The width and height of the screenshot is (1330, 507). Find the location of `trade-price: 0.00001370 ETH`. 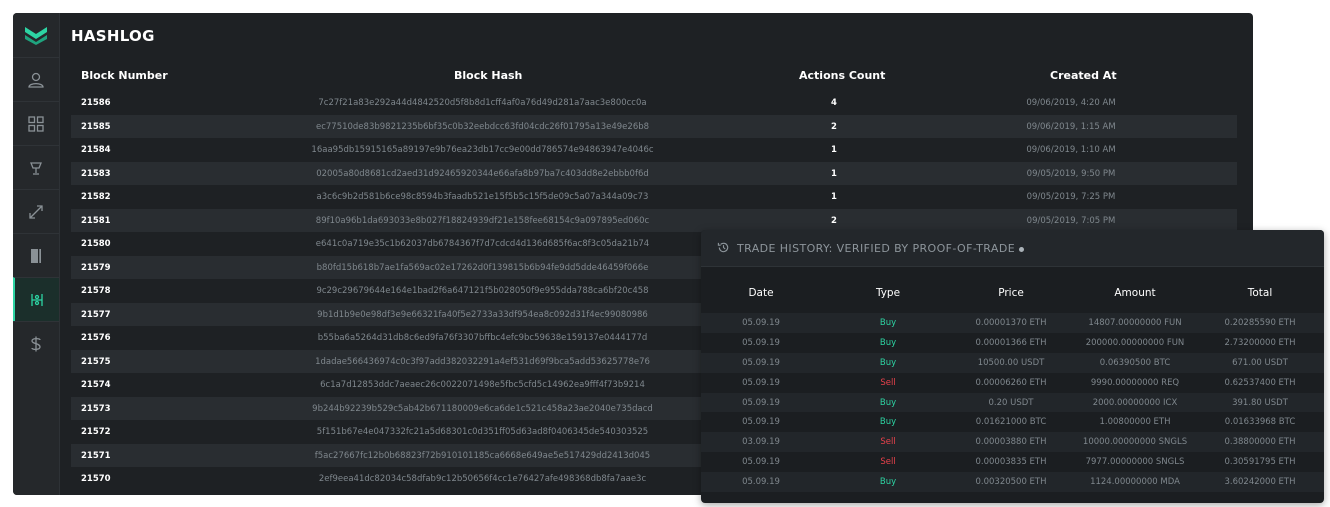

trade-price: 0.00001370 ETH is located at coordinates (1011, 323).